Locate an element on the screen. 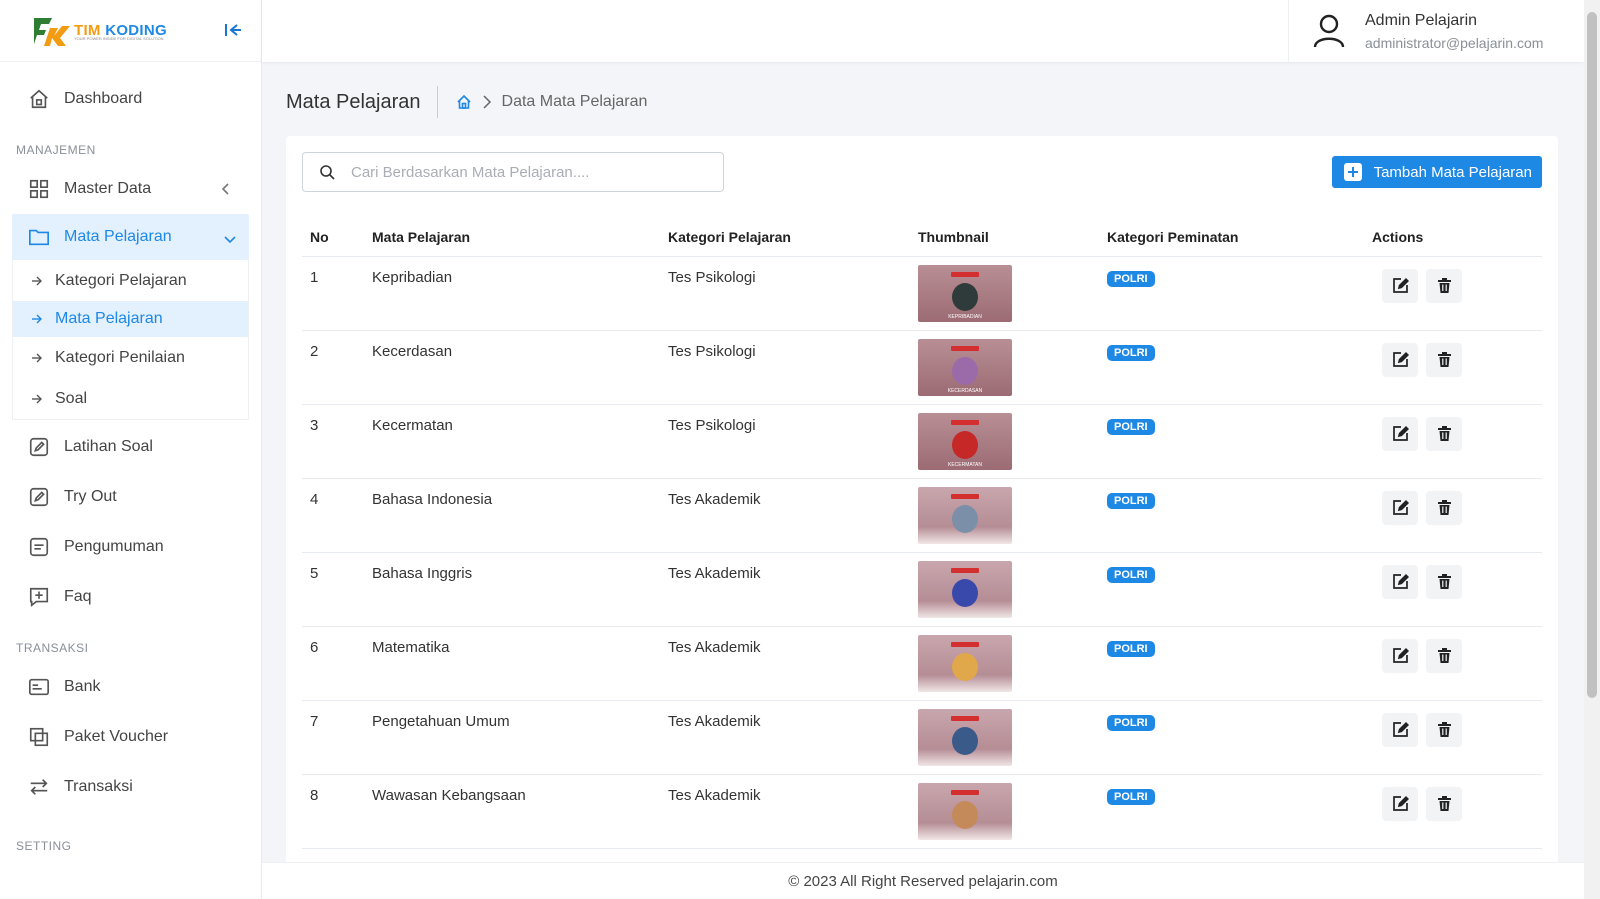 Image resolution: width=1600 pixels, height=899 pixels. cell-no: 2 is located at coordinates (333, 367).